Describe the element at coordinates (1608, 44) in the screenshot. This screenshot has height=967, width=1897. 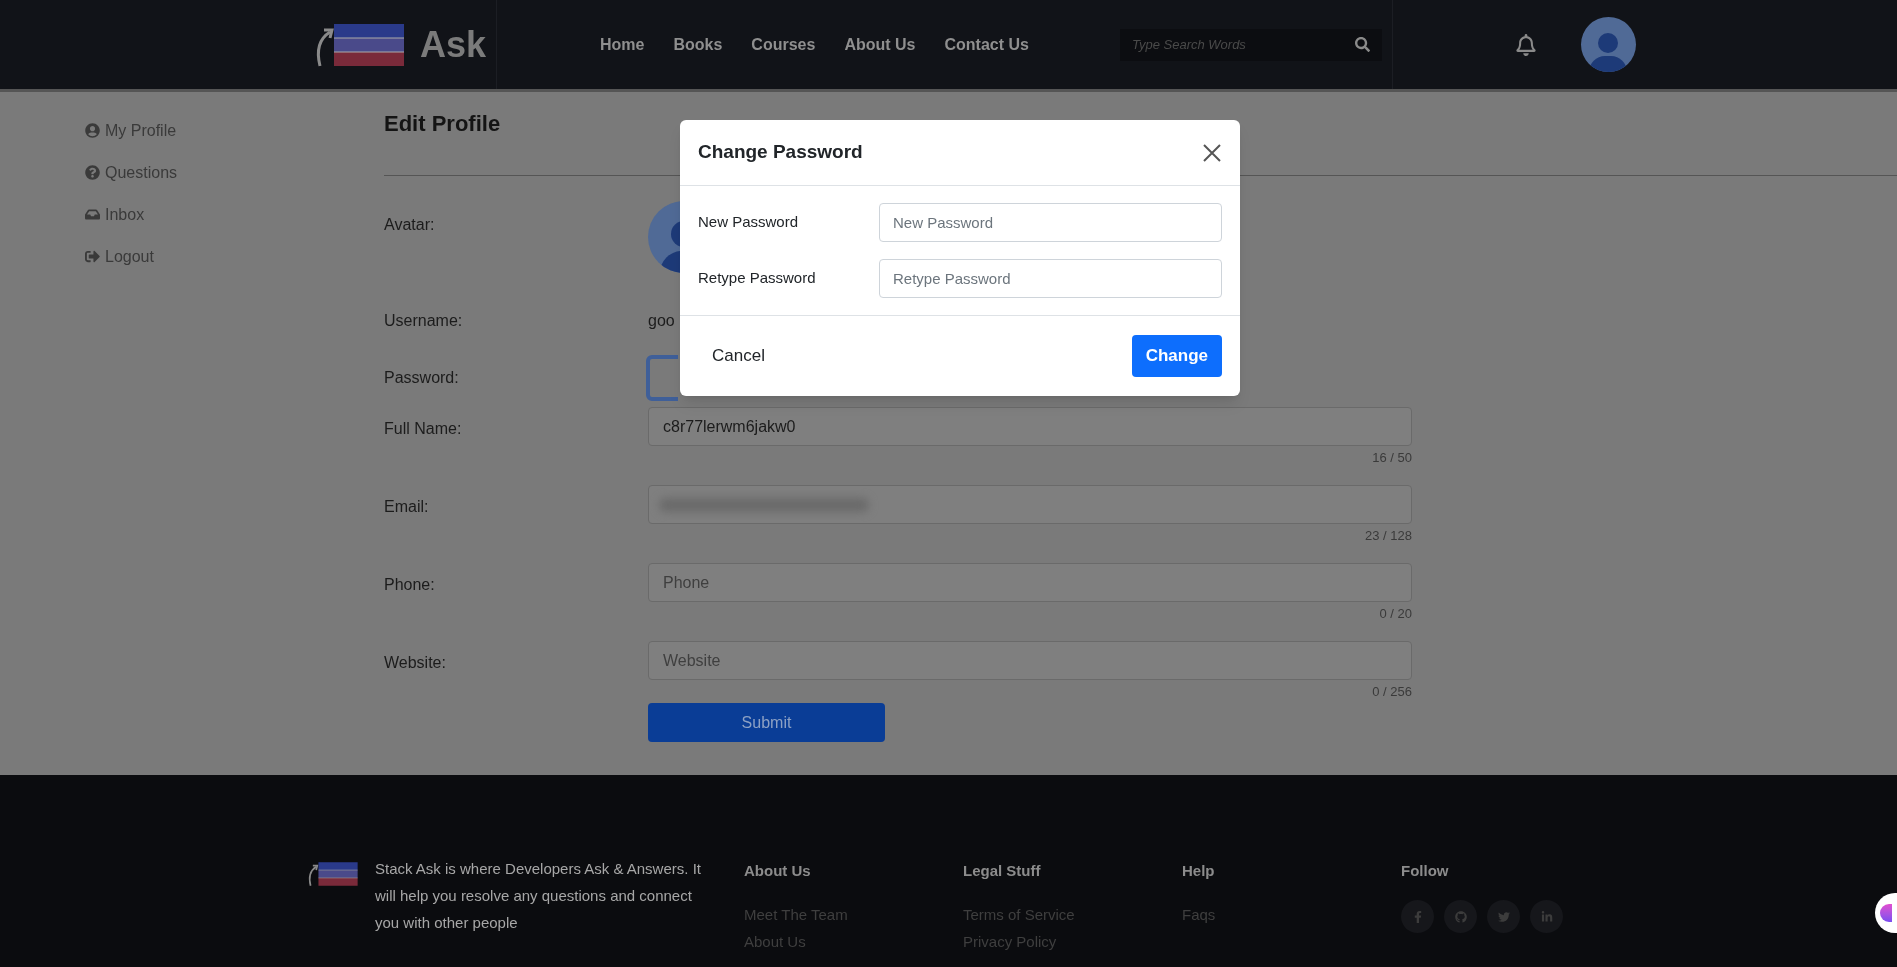
I see `user-avatar` at that location.